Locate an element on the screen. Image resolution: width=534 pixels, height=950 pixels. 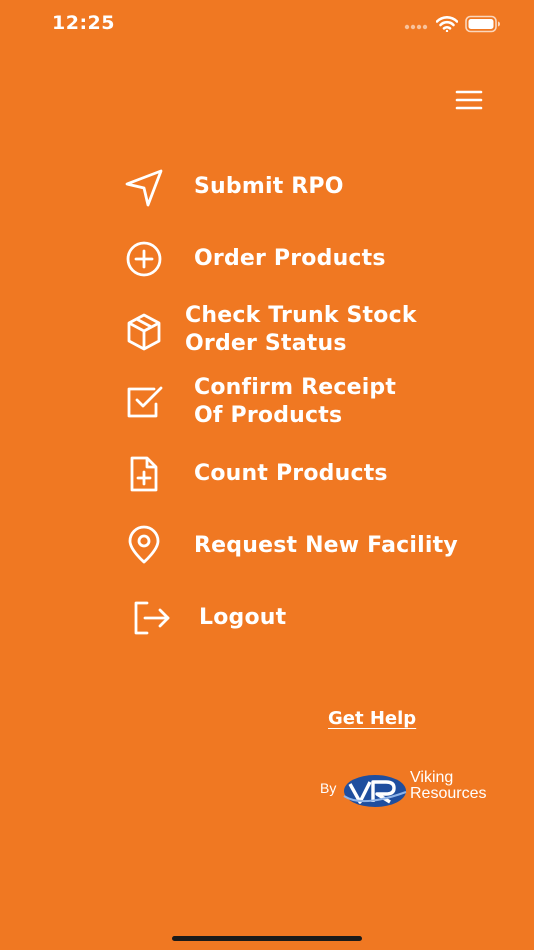
menu-item-label: Count Products is located at coordinates (291, 473).